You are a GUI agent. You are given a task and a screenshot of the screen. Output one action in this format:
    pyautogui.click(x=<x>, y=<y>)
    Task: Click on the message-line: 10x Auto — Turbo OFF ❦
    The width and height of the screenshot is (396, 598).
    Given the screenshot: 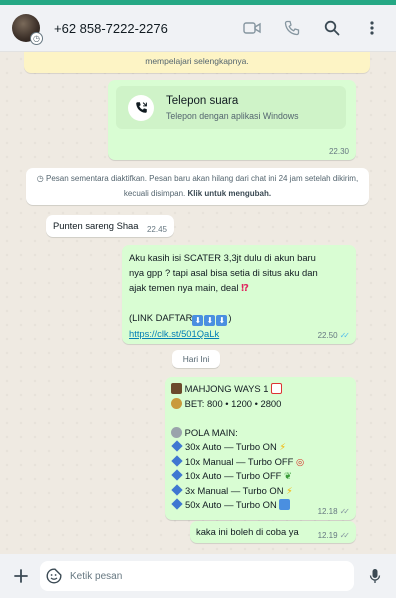 What is the action you would take?
    pyautogui.click(x=261, y=476)
    